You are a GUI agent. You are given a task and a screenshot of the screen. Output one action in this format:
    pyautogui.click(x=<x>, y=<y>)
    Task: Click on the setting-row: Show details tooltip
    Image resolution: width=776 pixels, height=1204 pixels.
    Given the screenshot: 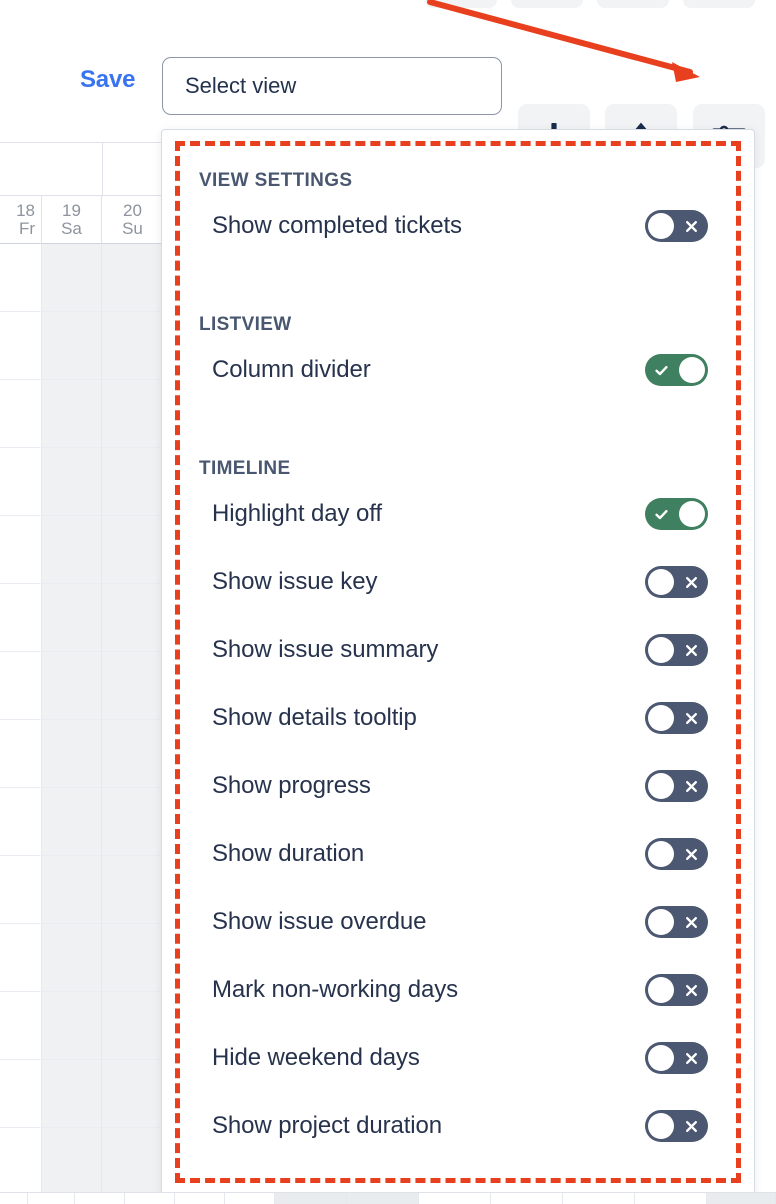 What is the action you would take?
    pyautogui.click(x=453, y=718)
    